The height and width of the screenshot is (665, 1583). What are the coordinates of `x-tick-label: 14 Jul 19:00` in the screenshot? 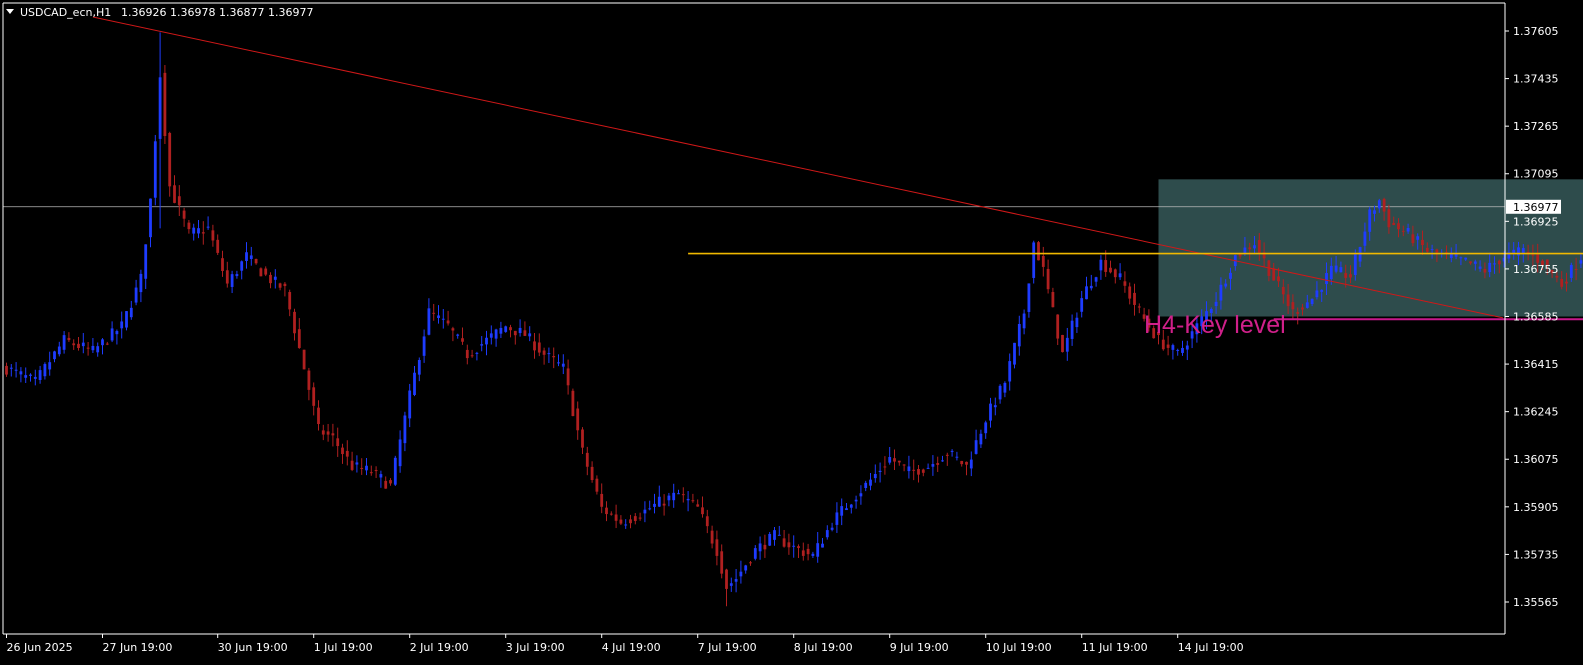 It's located at (1211, 647).